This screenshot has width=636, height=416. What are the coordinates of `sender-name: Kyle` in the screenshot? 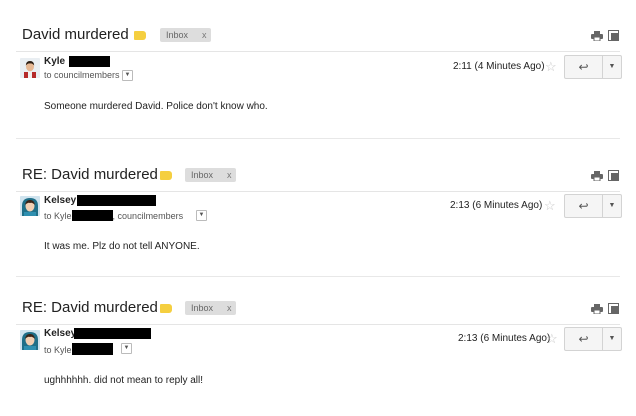 It's located at (54, 61).